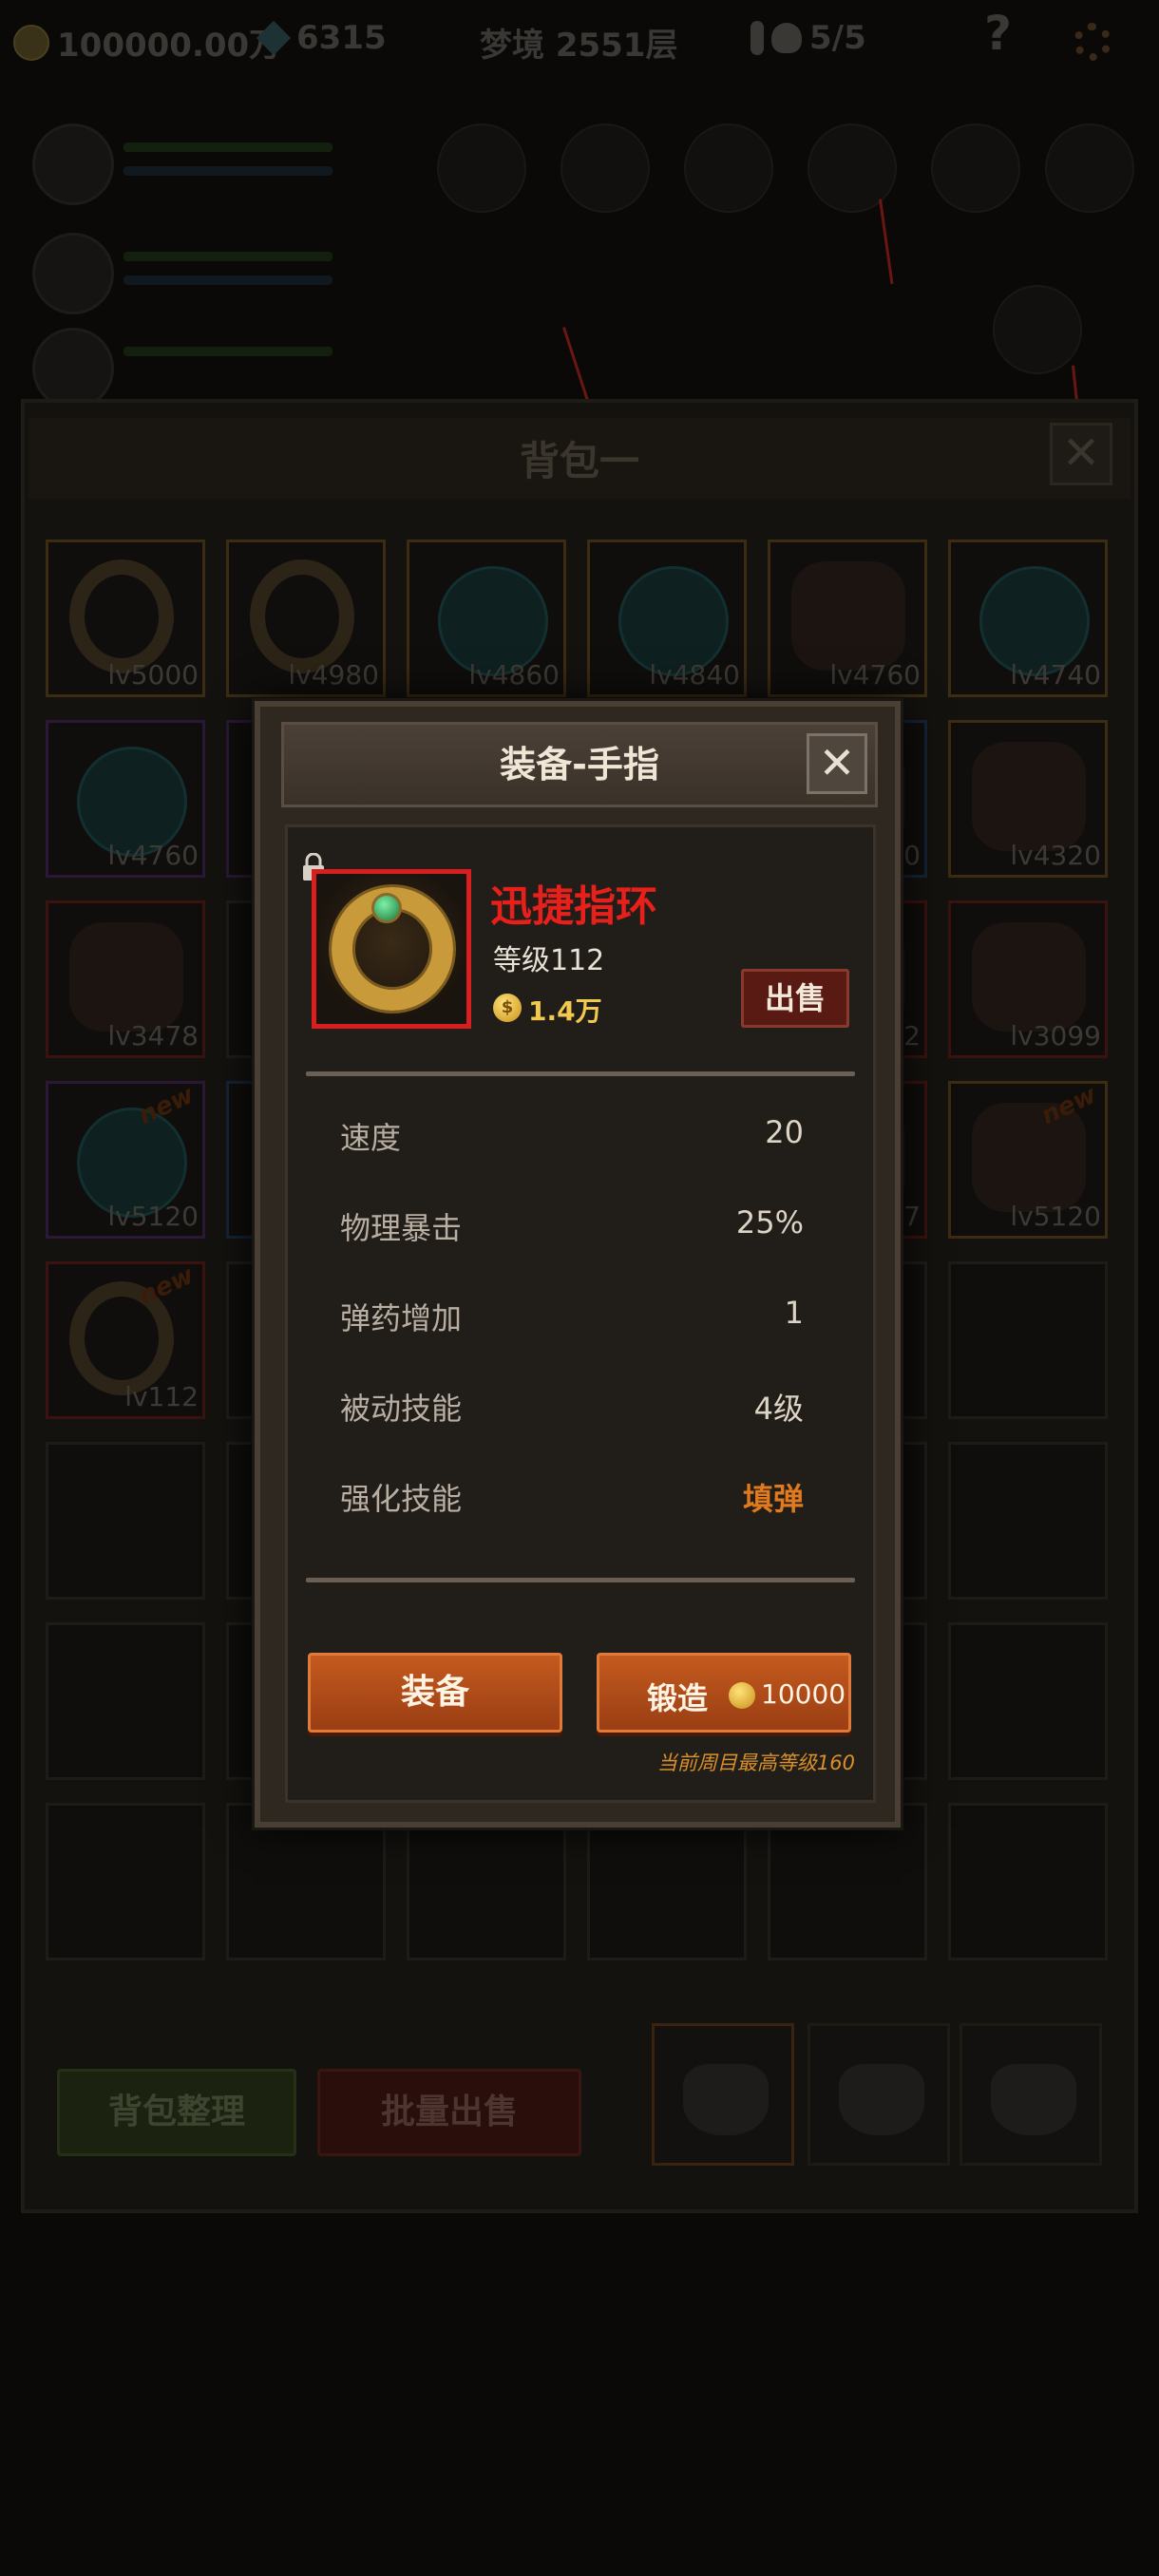 This screenshot has width=1159, height=2576. Describe the element at coordinates (401, 1409) in the screenshot. I see `stat-label: 被动技能` at that location.